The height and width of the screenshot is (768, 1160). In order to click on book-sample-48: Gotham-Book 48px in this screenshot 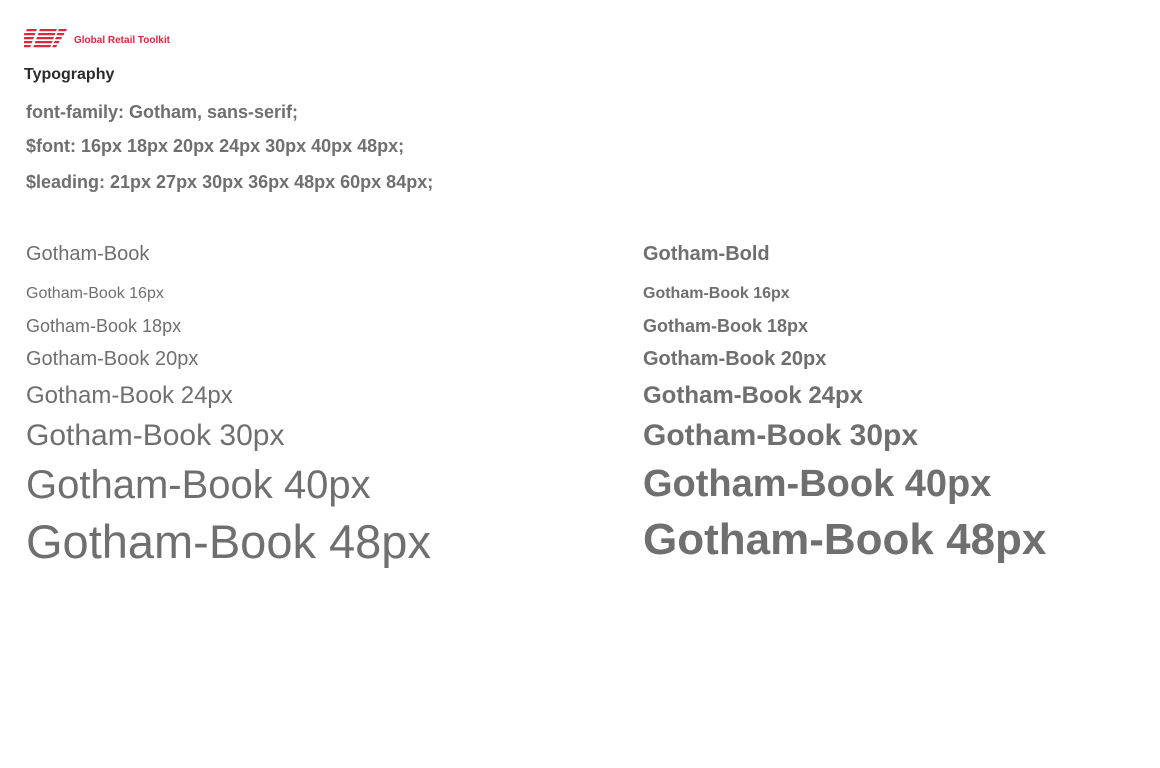, I will do `click(228, 541)`.